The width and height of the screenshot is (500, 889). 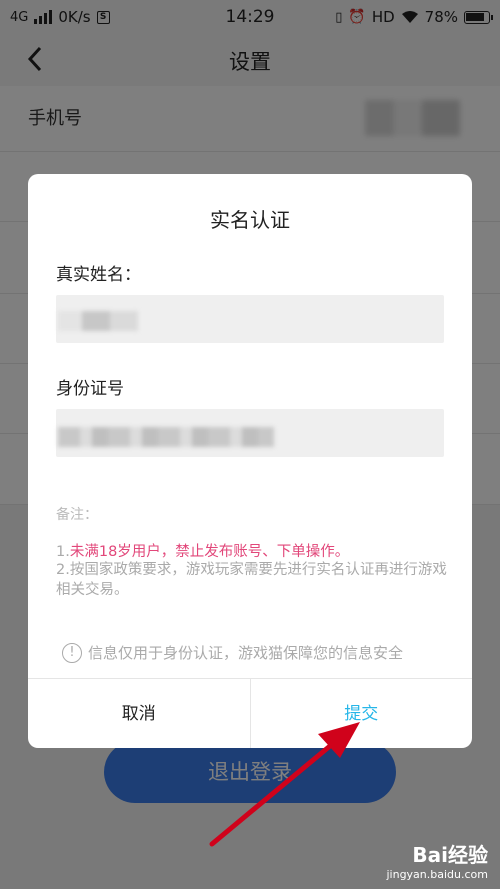 What do you see at coordinates (98, 275) in the screenshot?
I see `real-name-label: 真实姓名：` at bounding box center [98, 275].